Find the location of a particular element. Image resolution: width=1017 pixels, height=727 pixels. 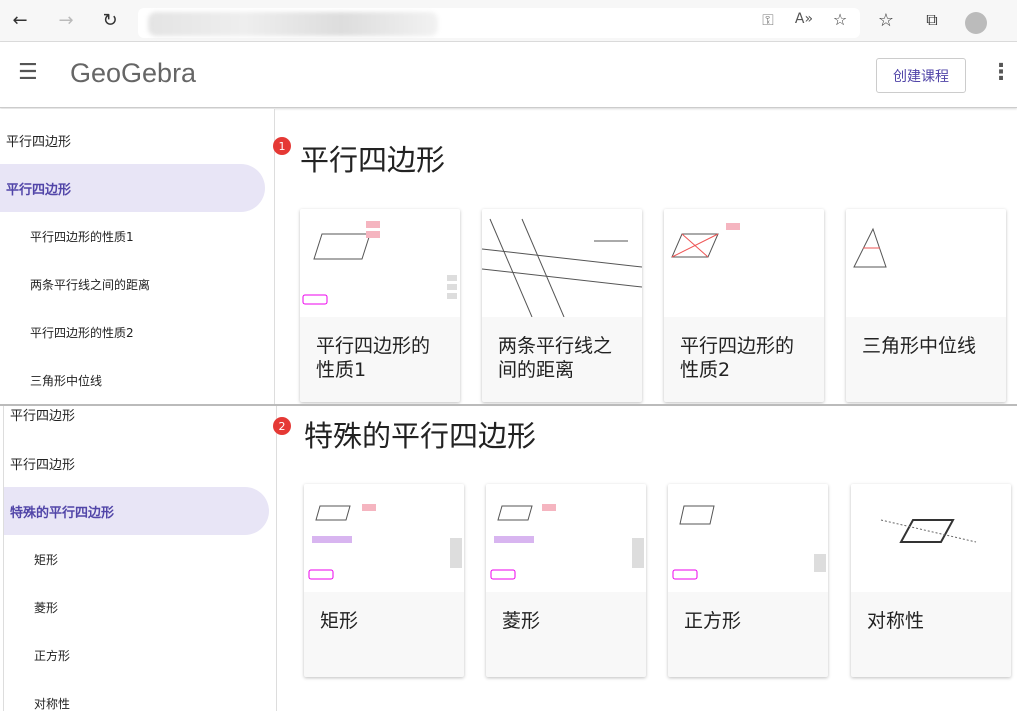

browser-toolbar: ← → ↻ ⚿ A» ☆ ☆ ⧉ is located at coordinates (508, 21).